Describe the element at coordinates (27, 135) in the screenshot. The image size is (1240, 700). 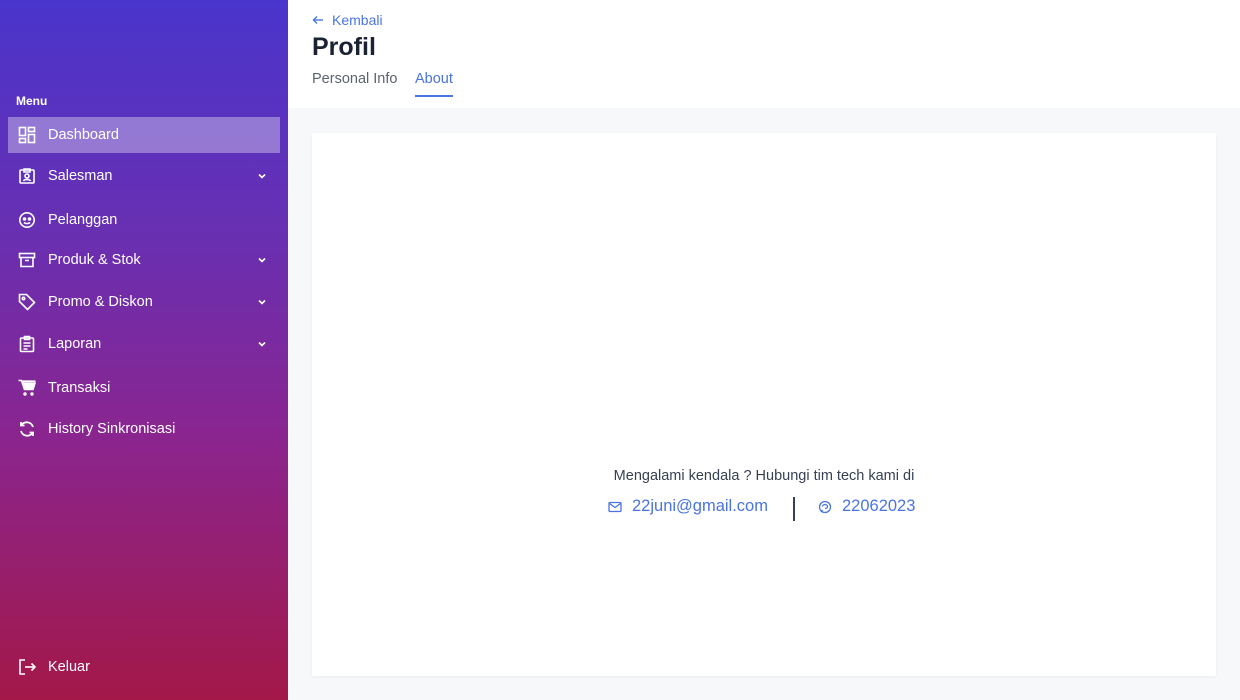
I see `dashboard-icon` at that location.